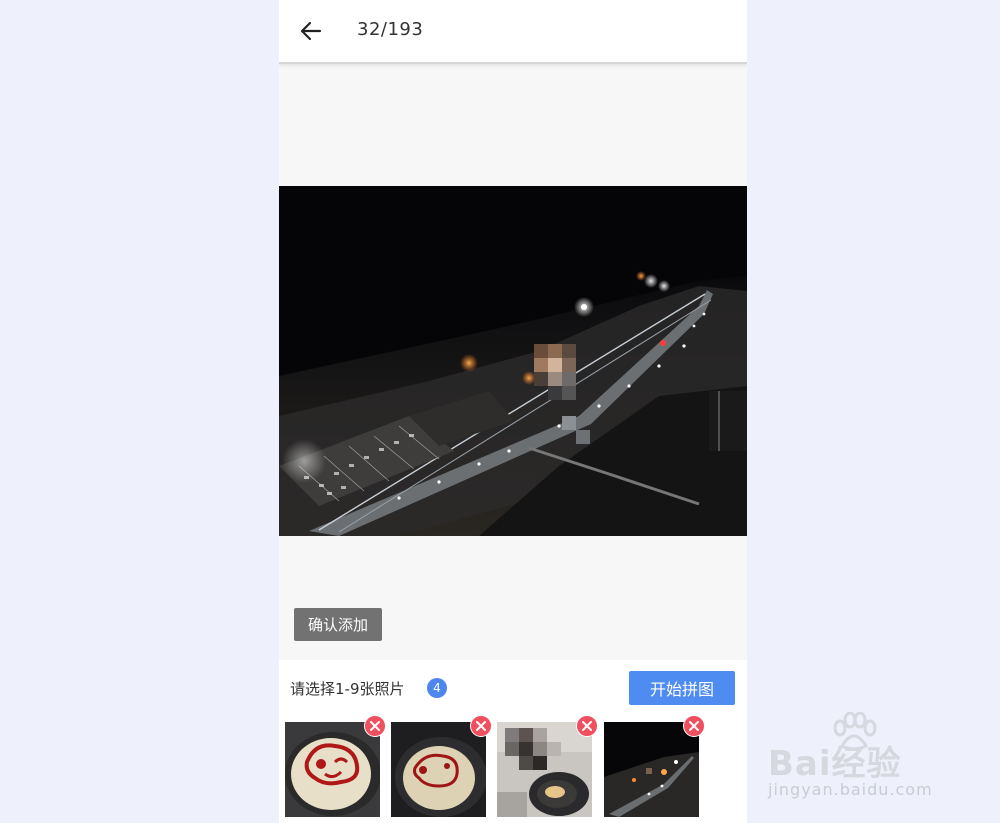 The image size is (1000, 823). I want to click on pan-blurred-thumbnail, so click(544, 769).